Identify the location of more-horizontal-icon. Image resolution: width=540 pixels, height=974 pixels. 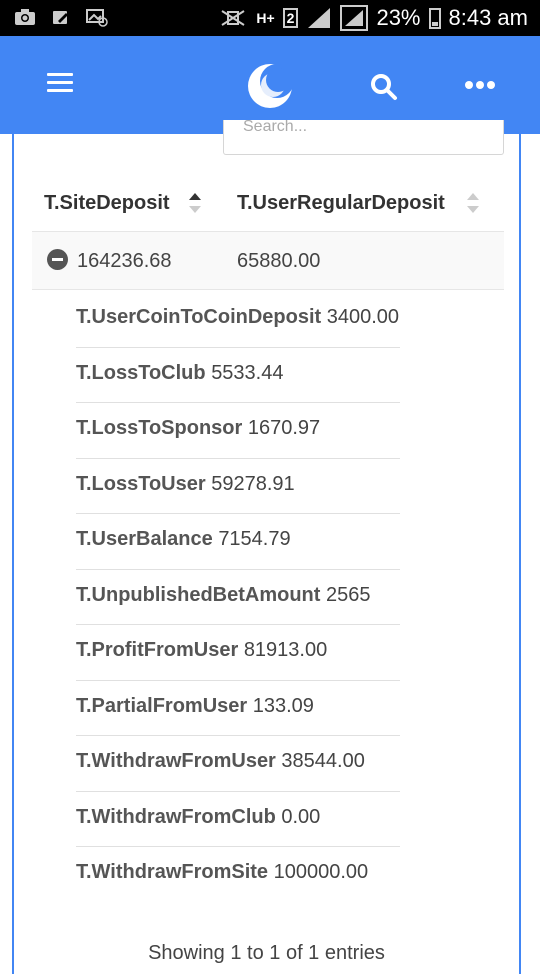
(480, 85).